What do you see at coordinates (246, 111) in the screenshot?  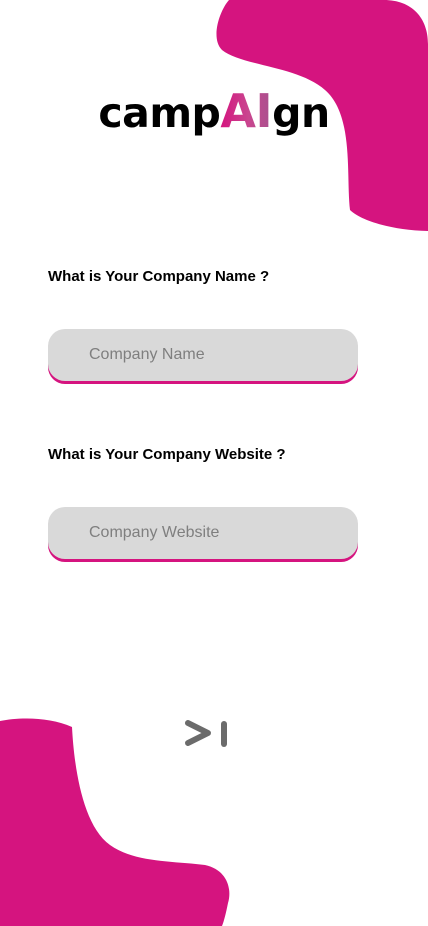 I see `logo-text-highlight: AI` at bounding box center [246, 111].